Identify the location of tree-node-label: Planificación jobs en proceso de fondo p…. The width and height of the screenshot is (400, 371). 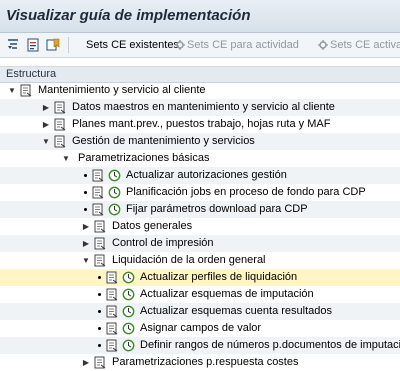
(246, 192).